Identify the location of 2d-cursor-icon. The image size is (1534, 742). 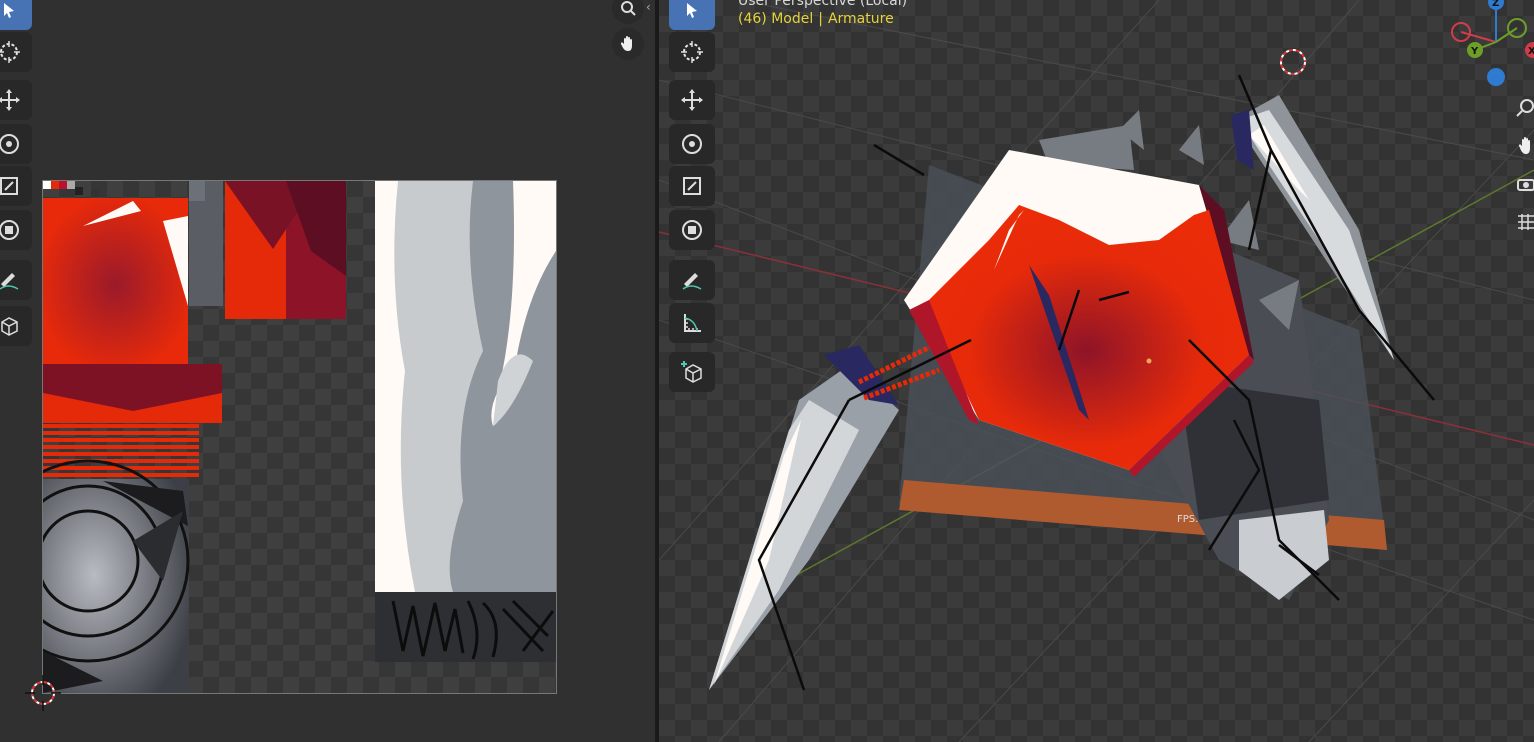
(43, 693).